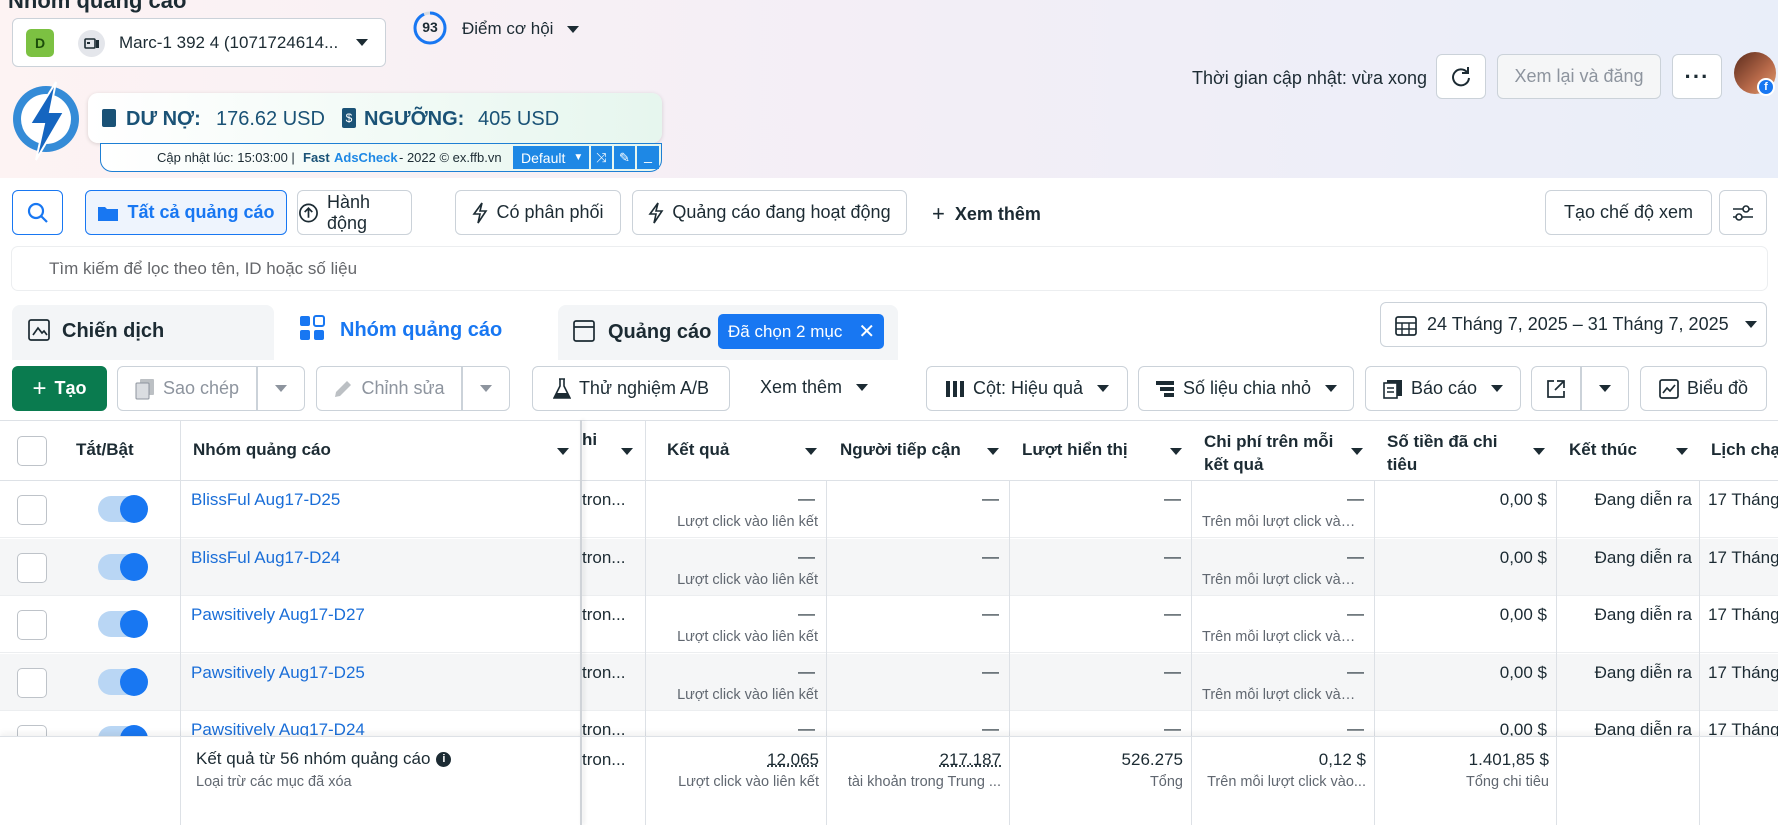 This screenshot has width=1778, height=825. What do you see at coordinates (1556, 388) in the screenshot?
I see `export-button` at bounding box center [1556, 388].